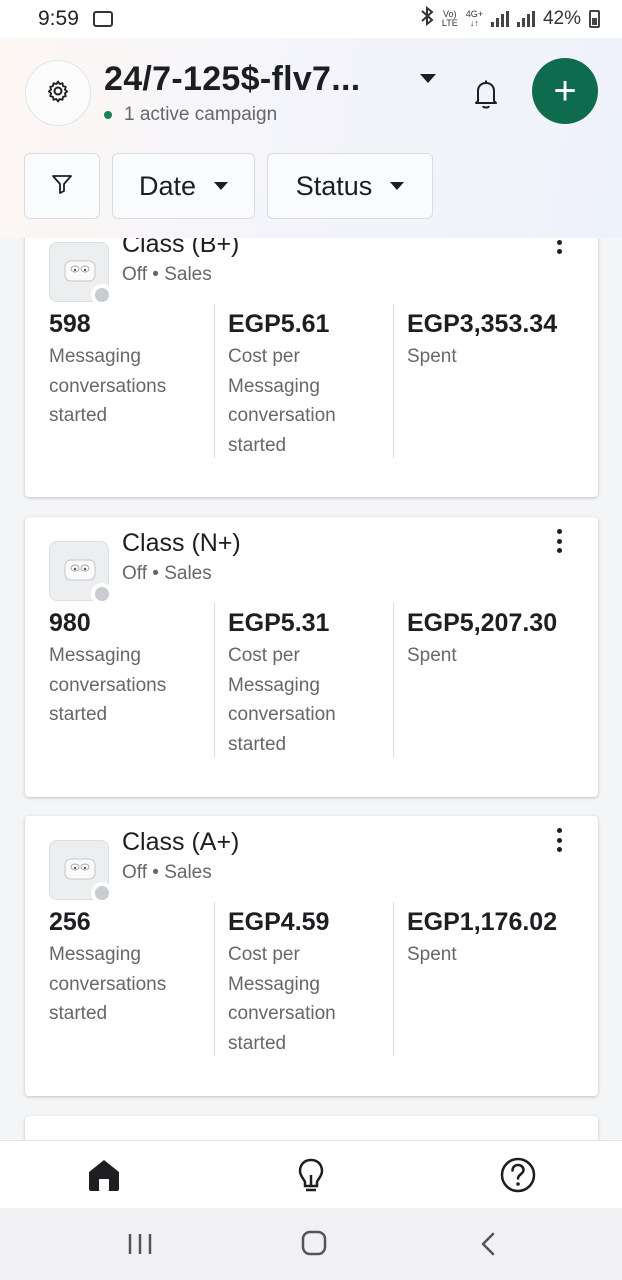 Image resolution: width=622 pixels, height=1280 pixels. Describe the element at coordinates (181, 543) in the screenshot. I see `ad-name: Class (N+)` at that location.